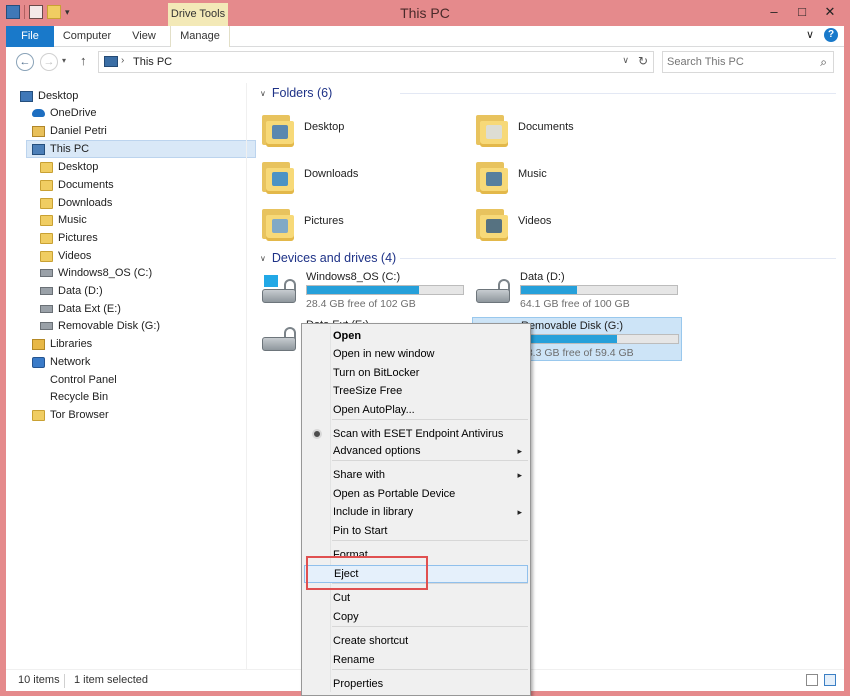  What do you see at coordinates (394, 494) in the screenshot?
I see `menu-item-label: Open as Portable Device` at bounding box center [394, 494].